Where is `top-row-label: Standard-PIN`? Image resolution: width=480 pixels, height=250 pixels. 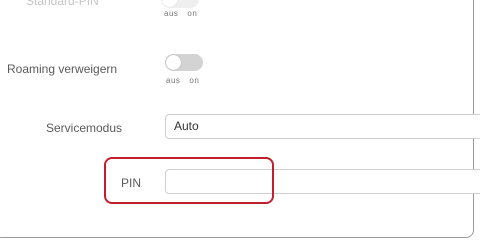 top-row-label: Standard-PIN is located at coordinates (62, 4).